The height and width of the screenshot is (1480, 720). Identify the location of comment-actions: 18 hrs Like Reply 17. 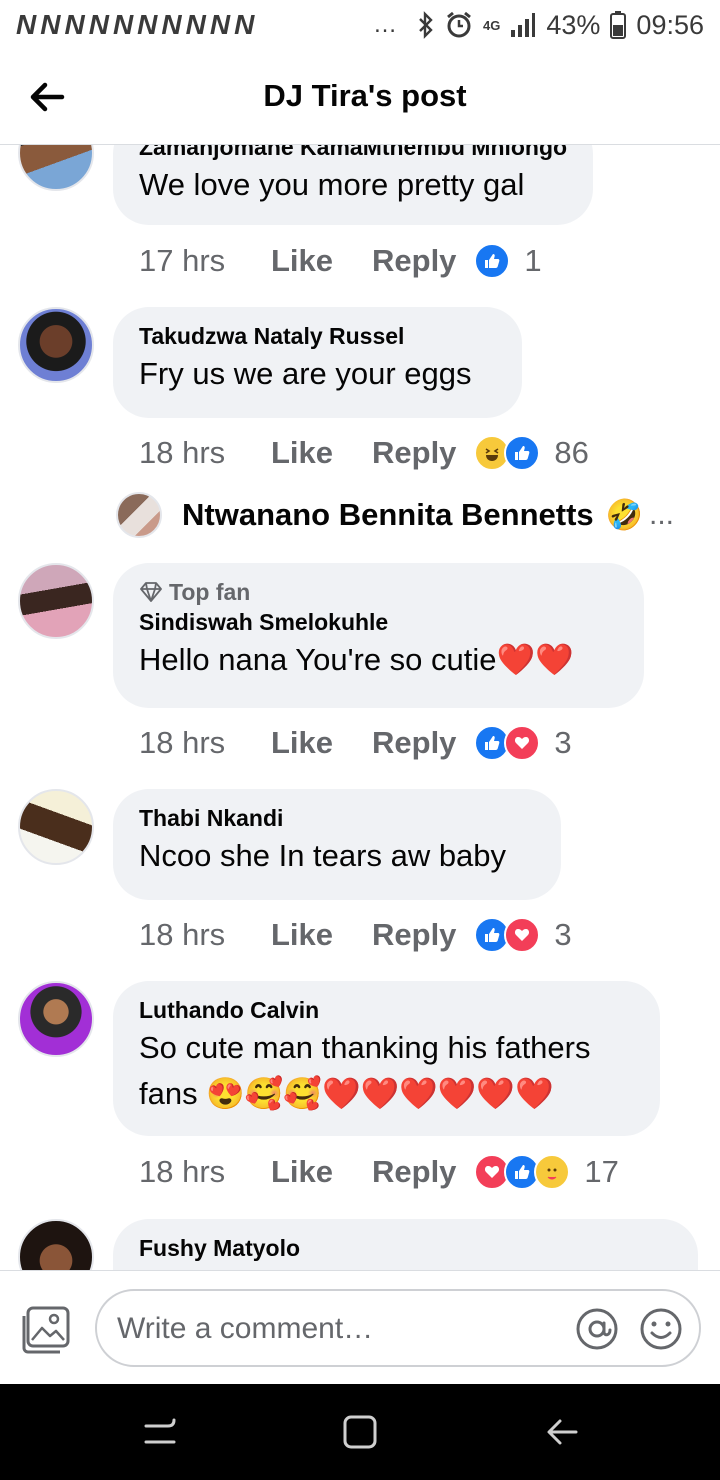
(379, 1172).